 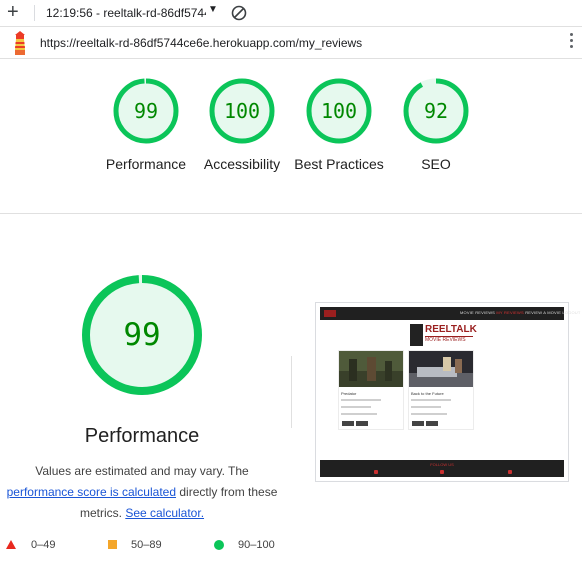 What do you see at coordinates (442, 468) in the screenshot?
I see `thumb-footer: FOLLOW US` at bounding box center [442, 468].